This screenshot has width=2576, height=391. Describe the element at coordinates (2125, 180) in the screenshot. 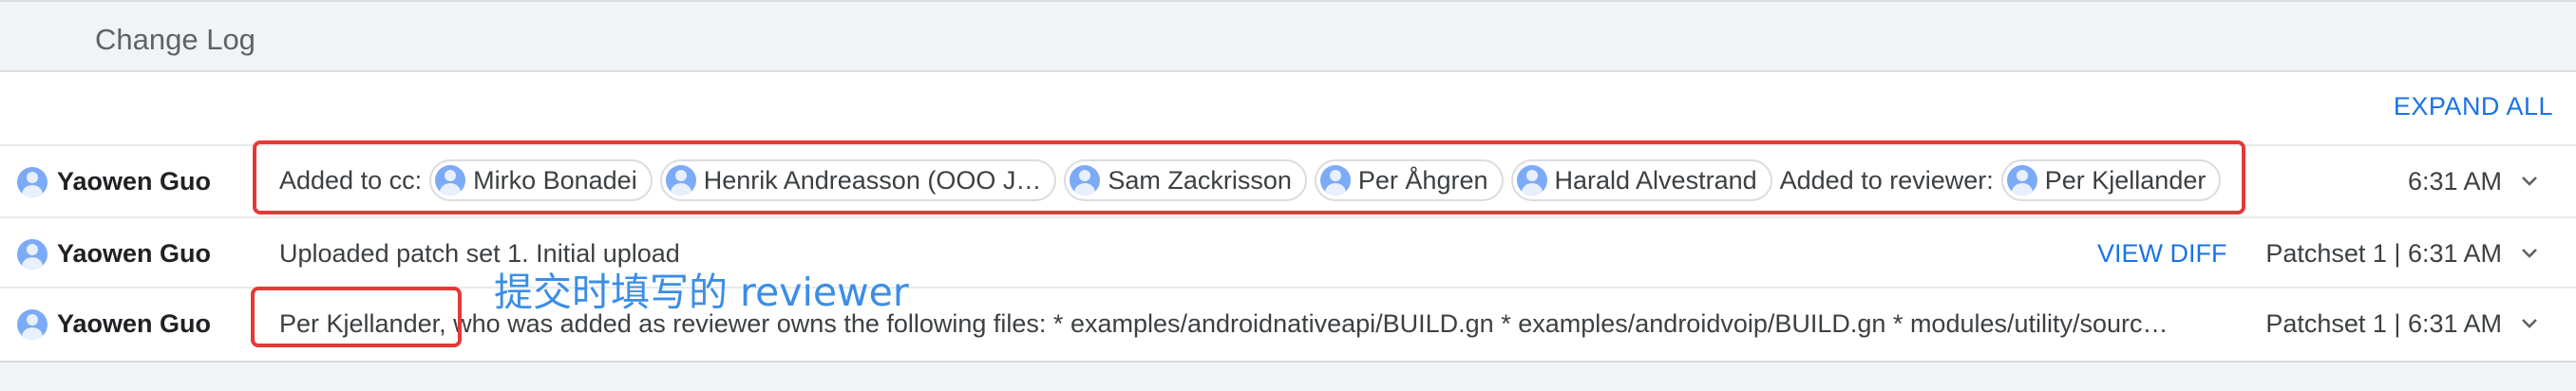

I see `chip-label: Per Kjellander` at that location.